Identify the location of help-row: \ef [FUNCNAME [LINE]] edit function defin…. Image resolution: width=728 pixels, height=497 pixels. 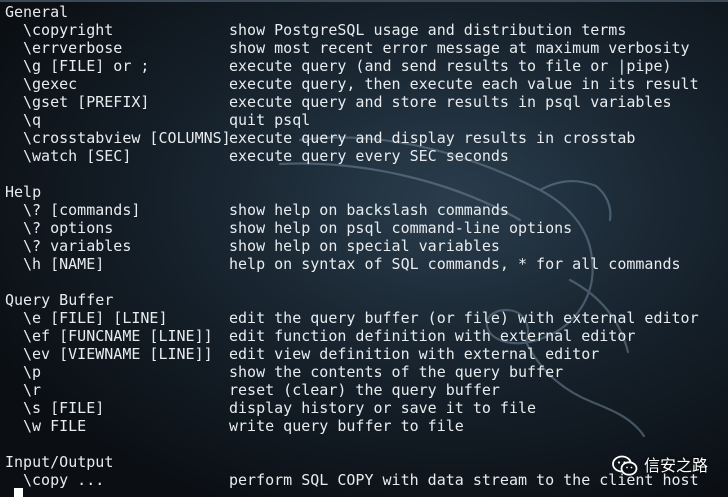
(366, 336).